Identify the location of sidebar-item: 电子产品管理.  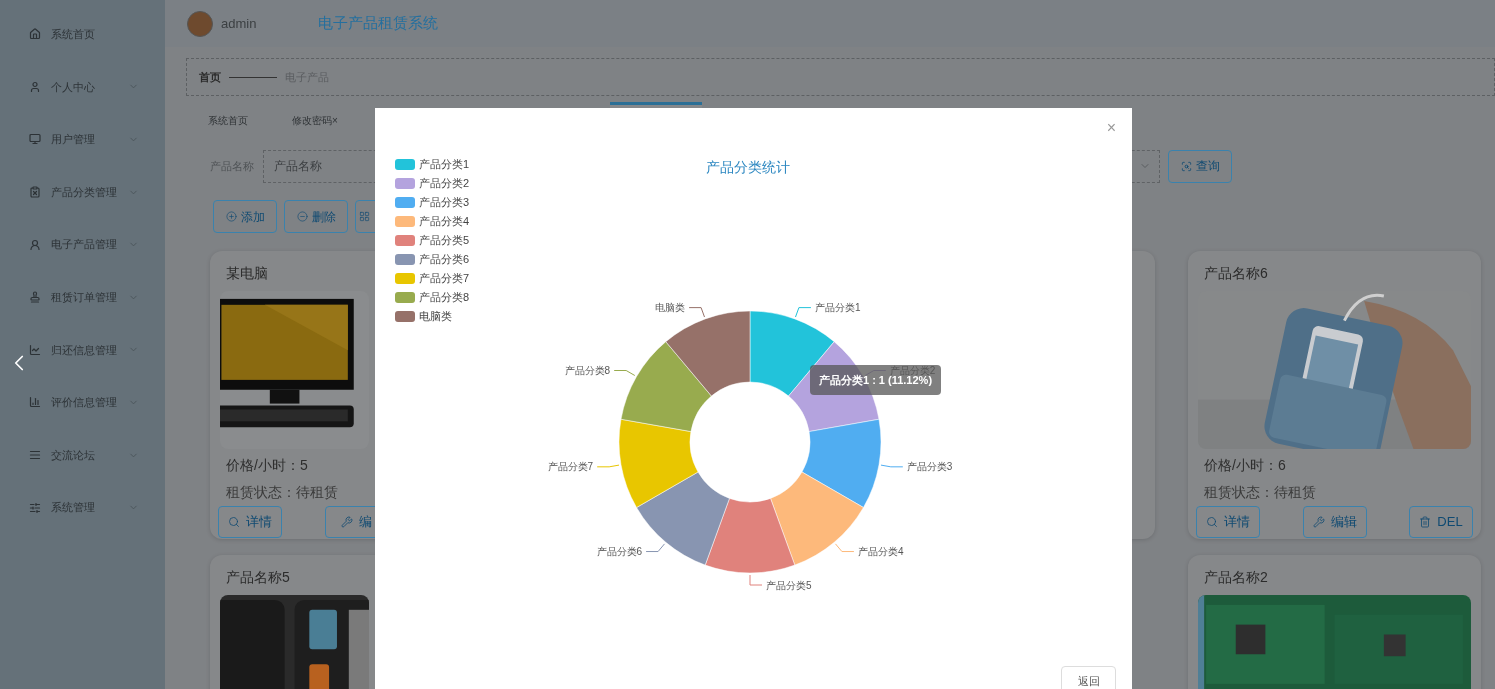
(82, 244).